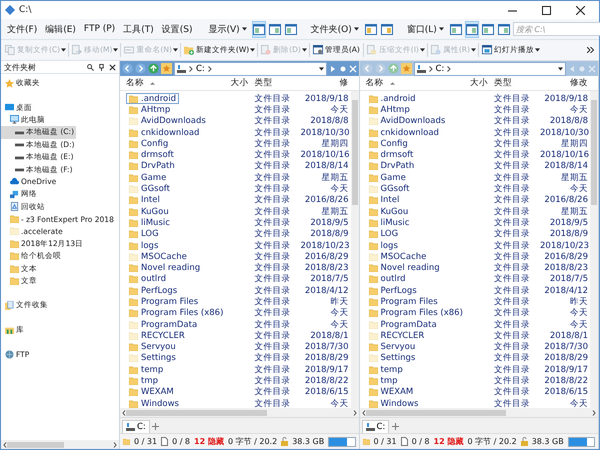 Image resolution: width=600 pixels, height=450 pixels. Describe the element at coordinates (22, 29) in the screenshot. I see `menu-item: 文件(F)` at that location.